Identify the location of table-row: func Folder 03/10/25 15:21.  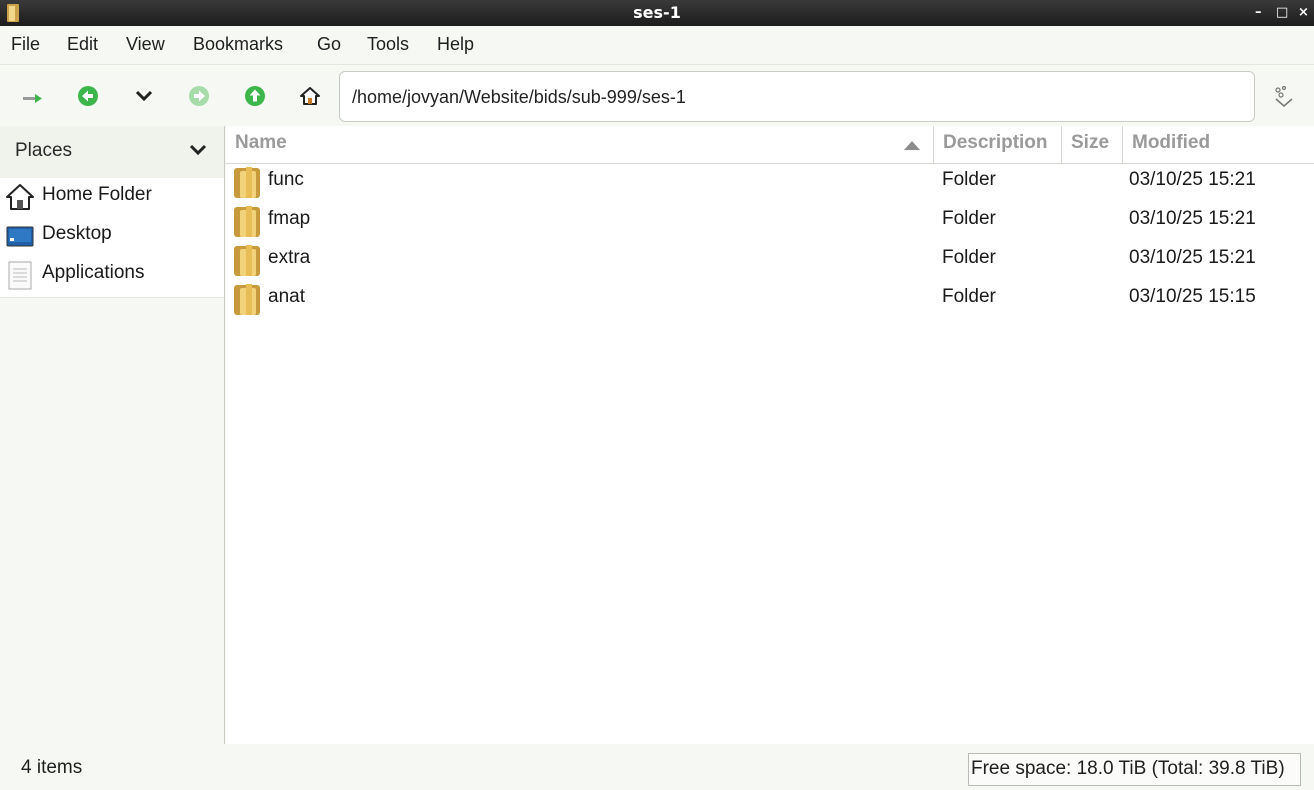
(770, 182).